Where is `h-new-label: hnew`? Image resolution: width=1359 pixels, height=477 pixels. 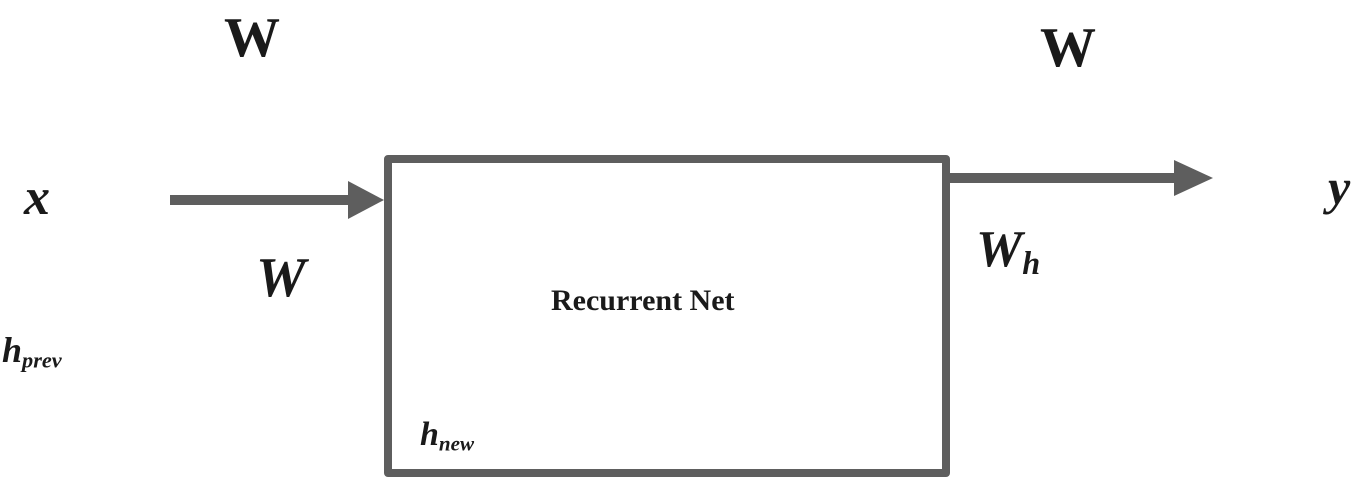 h-new-label: hnew is located at coordinates (447, 436).